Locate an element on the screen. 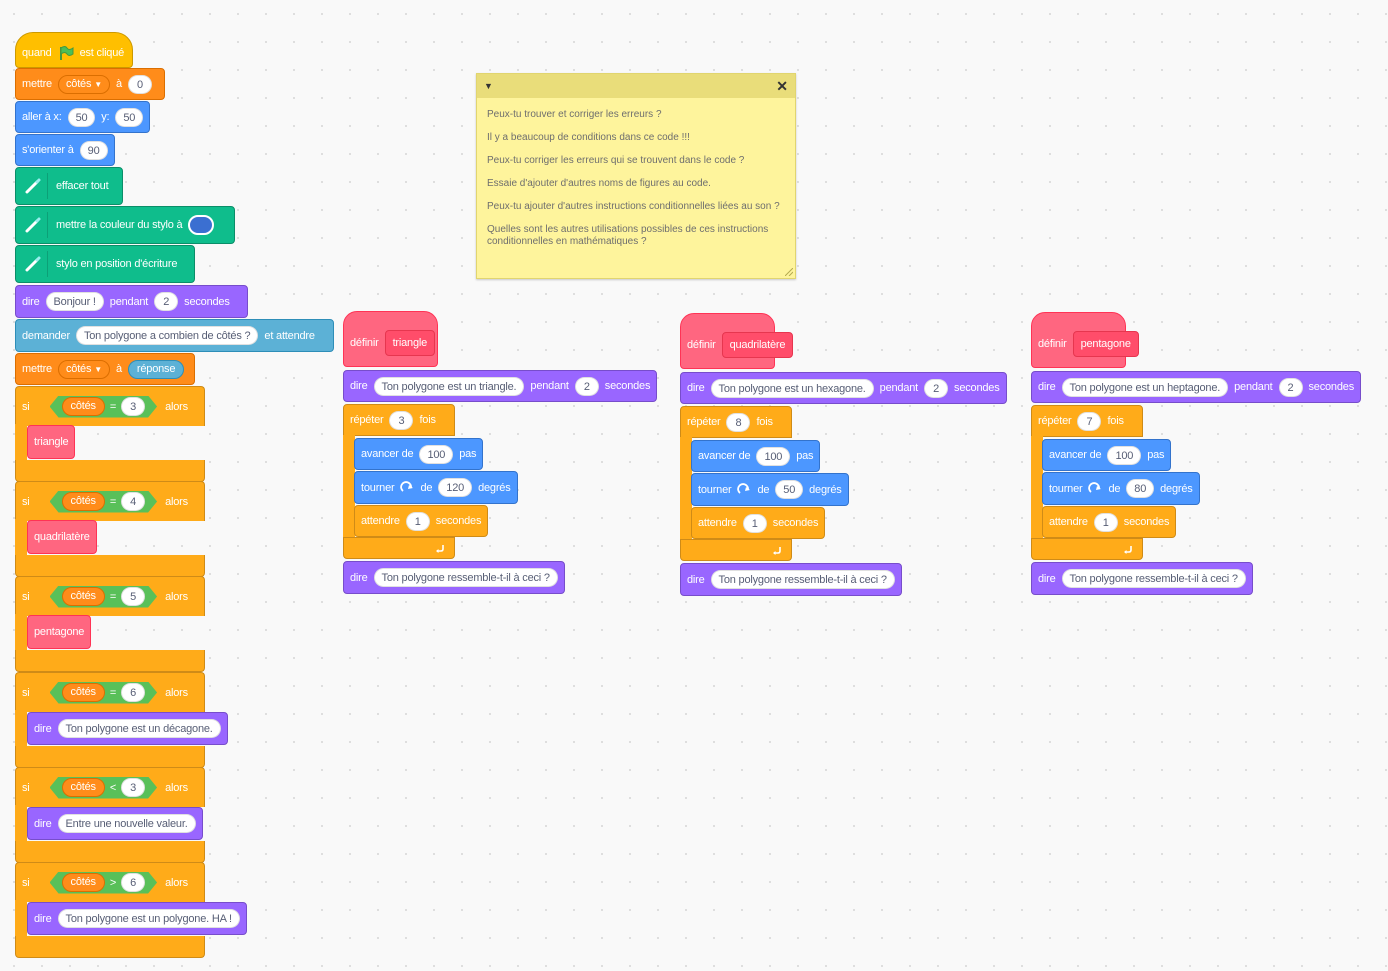 This screenshot has width=1388, height=971. if-then-block: si côtés > 6 alors is located at coordinates (110, 882).